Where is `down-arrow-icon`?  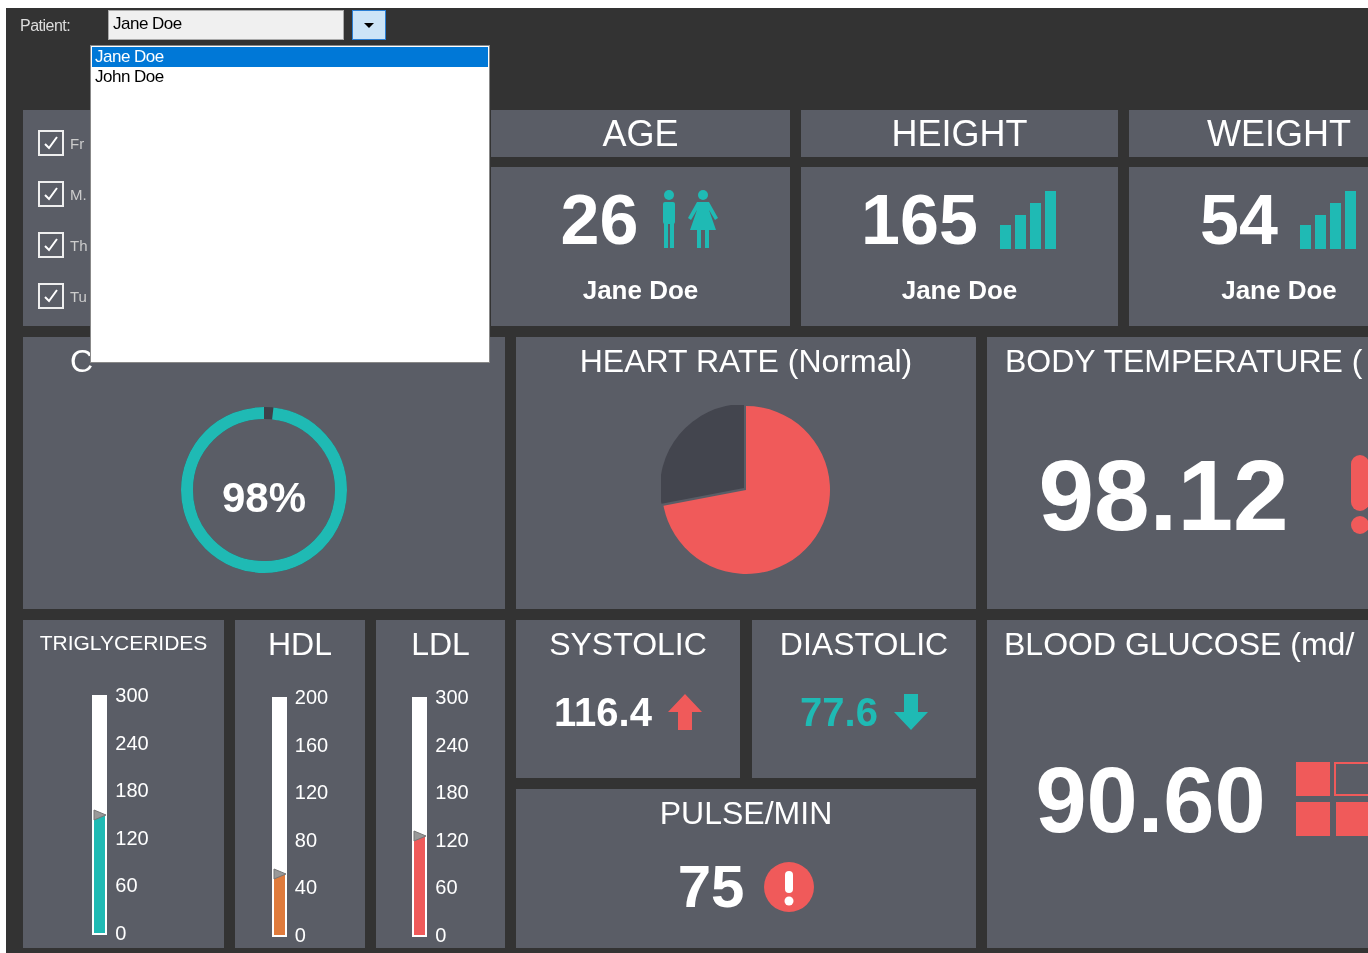 down-arrow-icon is located at coordinates (910, 711).